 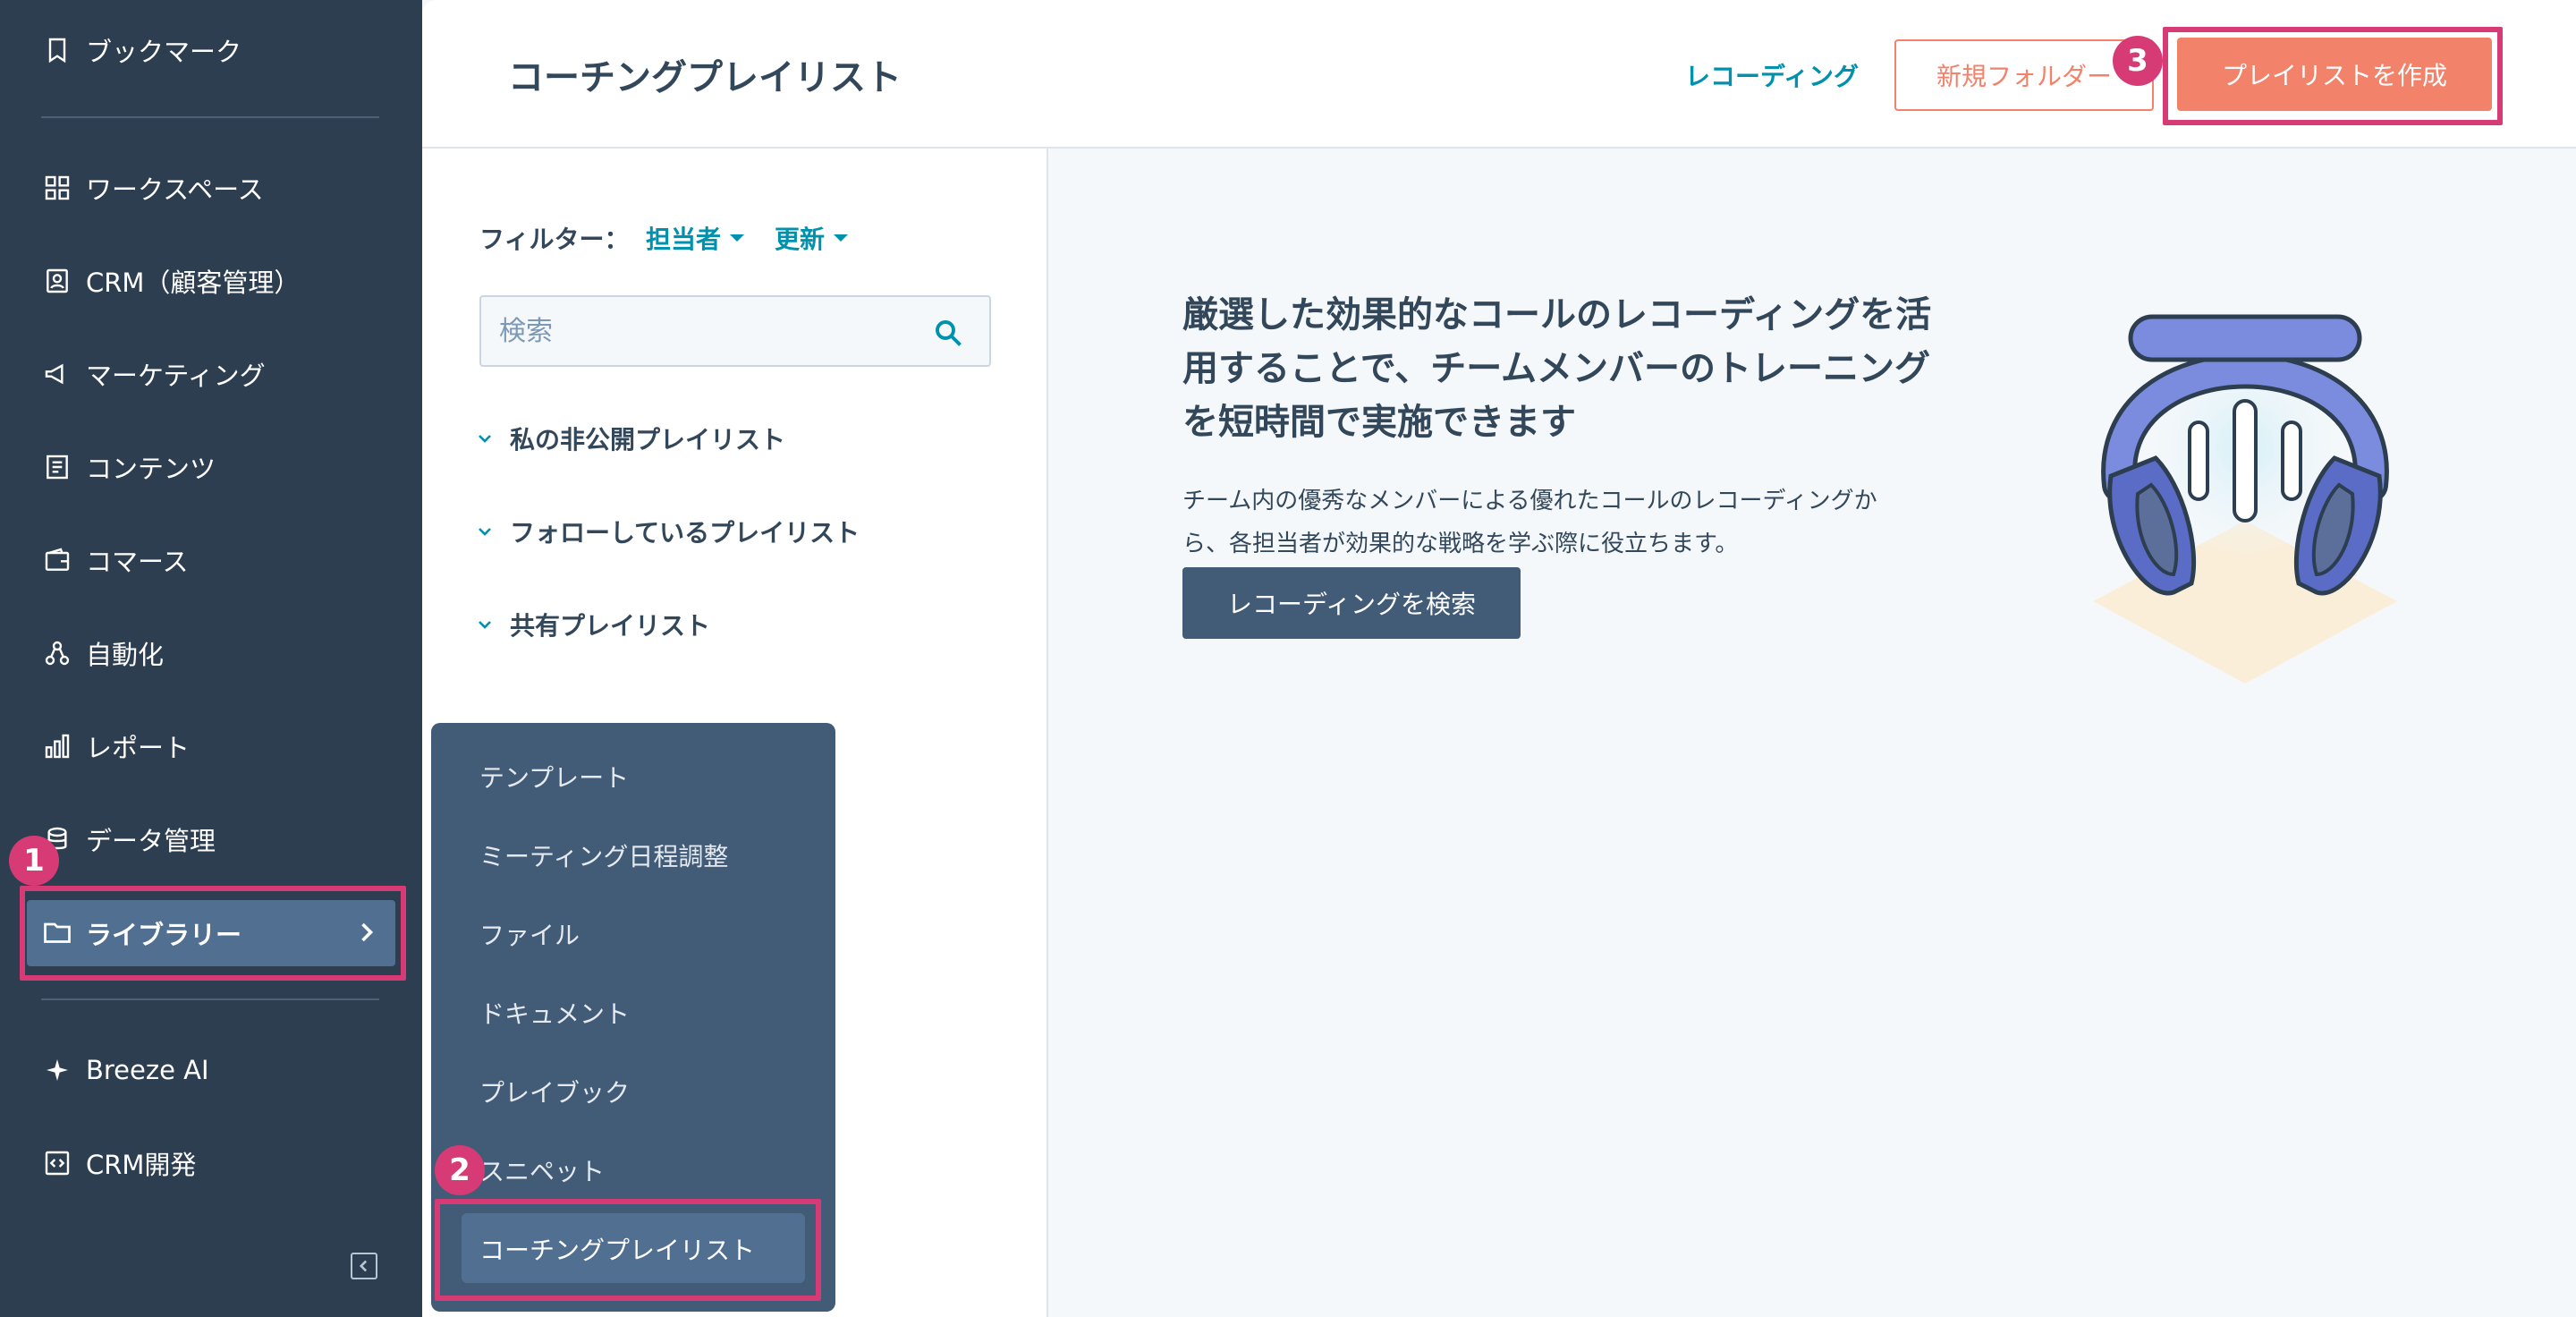 What do you see at coordinates (137, 562) in the screenshot?
I see `sidebar-item-label: コマース` at bounding box center [137, 562].